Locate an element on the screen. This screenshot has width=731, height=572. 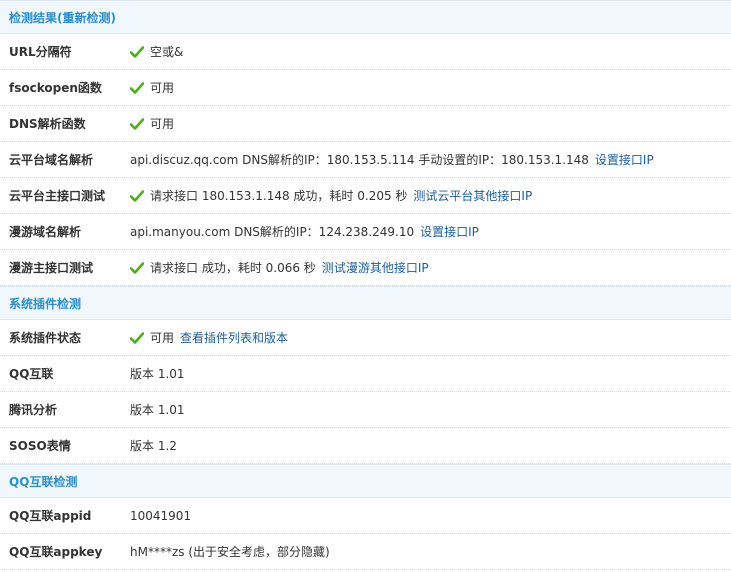
row-label: fsockopen函数 is located at coordinates (55, 88).